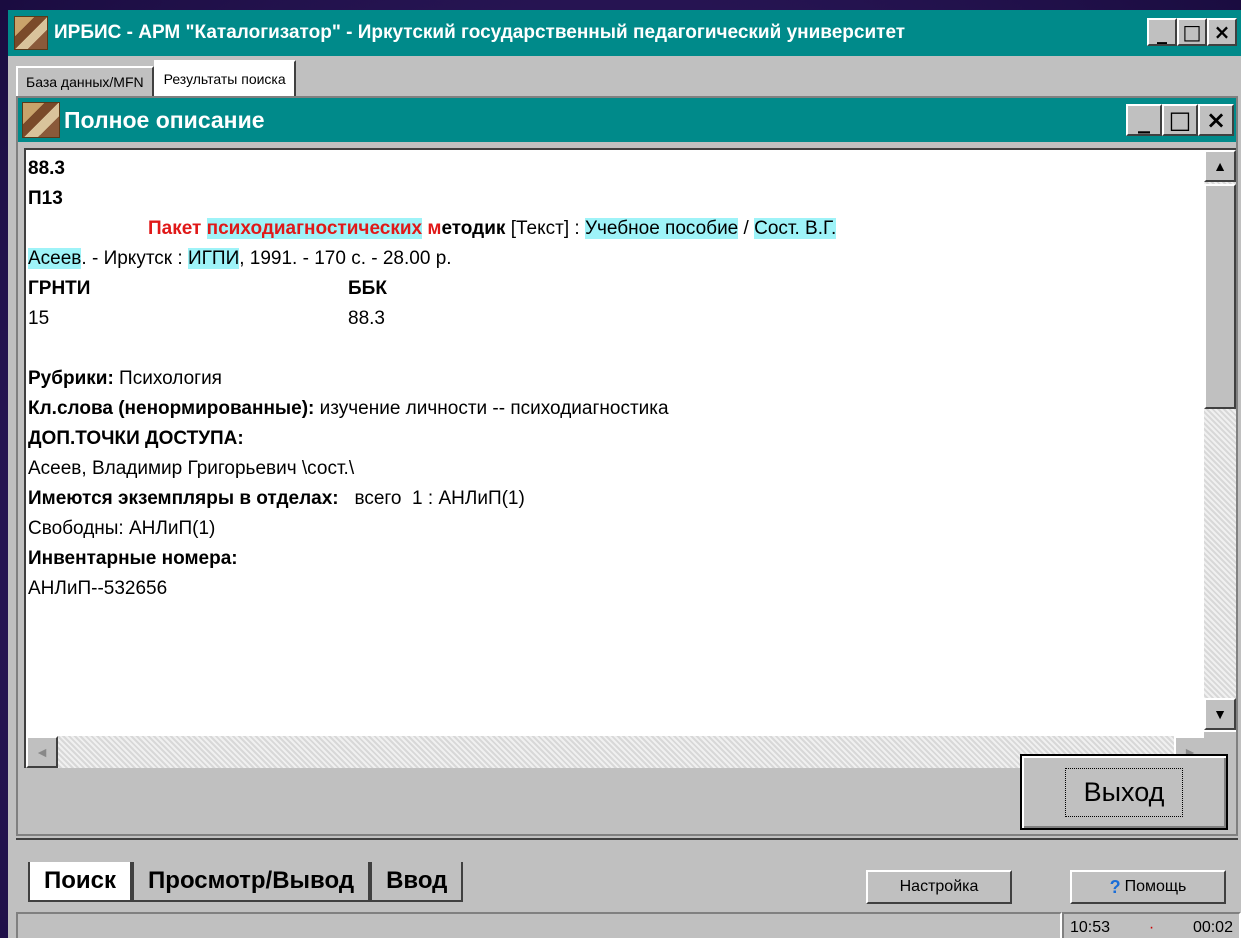 This screenshot has height=938, width=1241. Describe the element at coordinates (1155, 886) in the screenshot. I see `help-button-label: Помощь` at that location.